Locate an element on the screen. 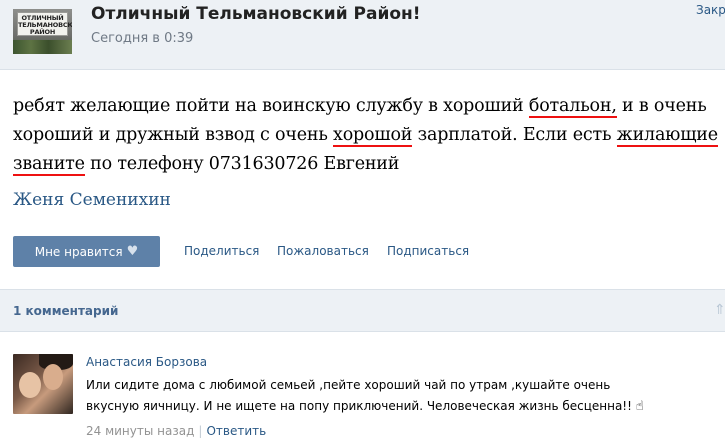 Image resolution: width=725 pixels, height=441 pixels. comment-meta: 24 минуты назад | Ответить is located at coordinates (176, 431).